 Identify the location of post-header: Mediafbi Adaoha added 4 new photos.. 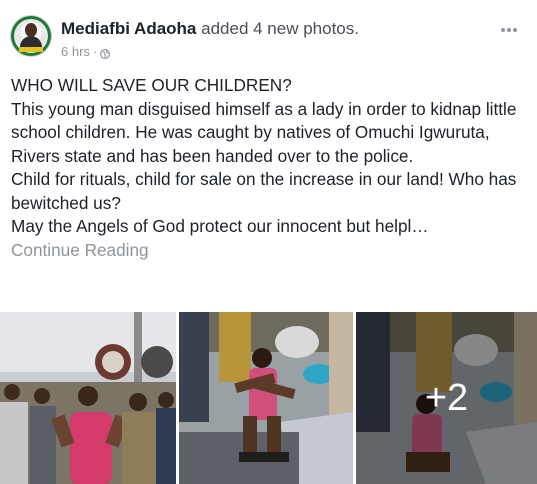
(210, 29).